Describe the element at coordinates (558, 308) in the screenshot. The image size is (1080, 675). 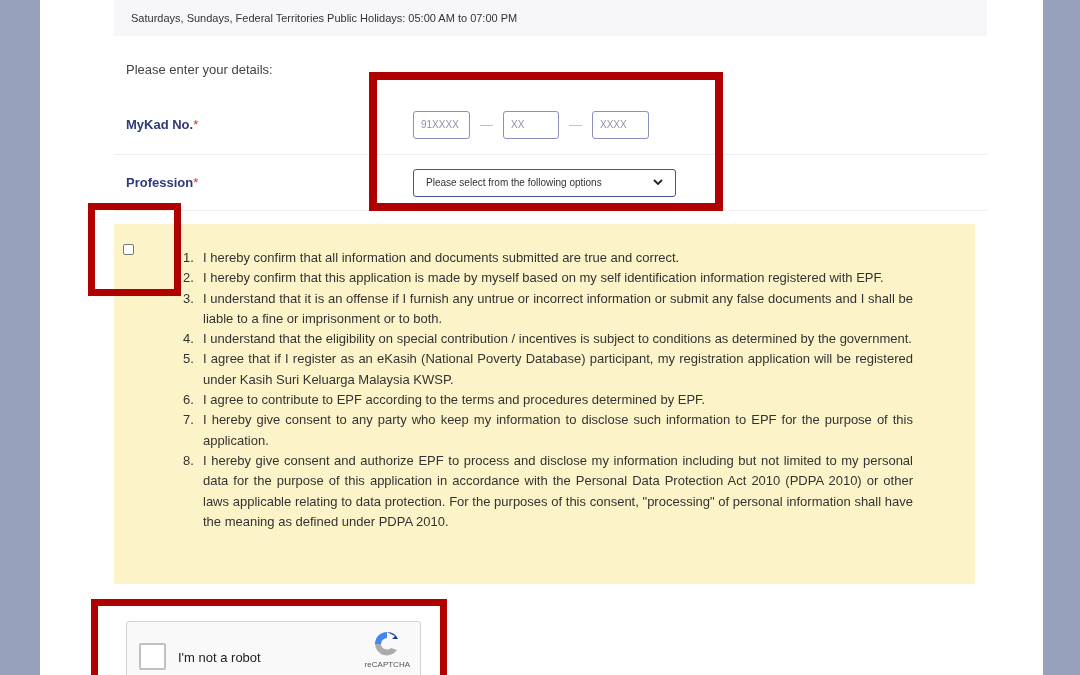
I see `declaration-item: I understand that it is an offense if I furnish any untrue or incorrect information or submit any false documents and I shall be liable to a fine or imprisonment or to both.` at that location.